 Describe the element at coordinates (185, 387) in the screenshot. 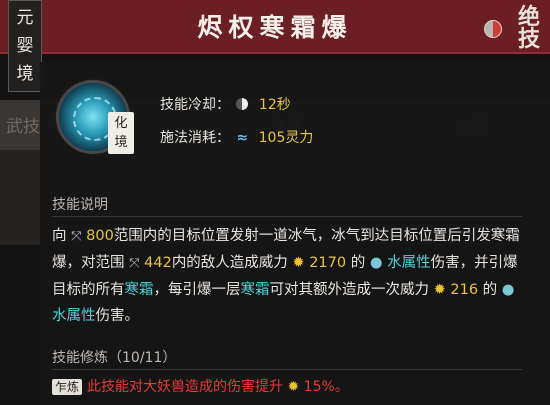

I see `modification-text: 此技能对大妖兽造成的伤害提升` at that location.